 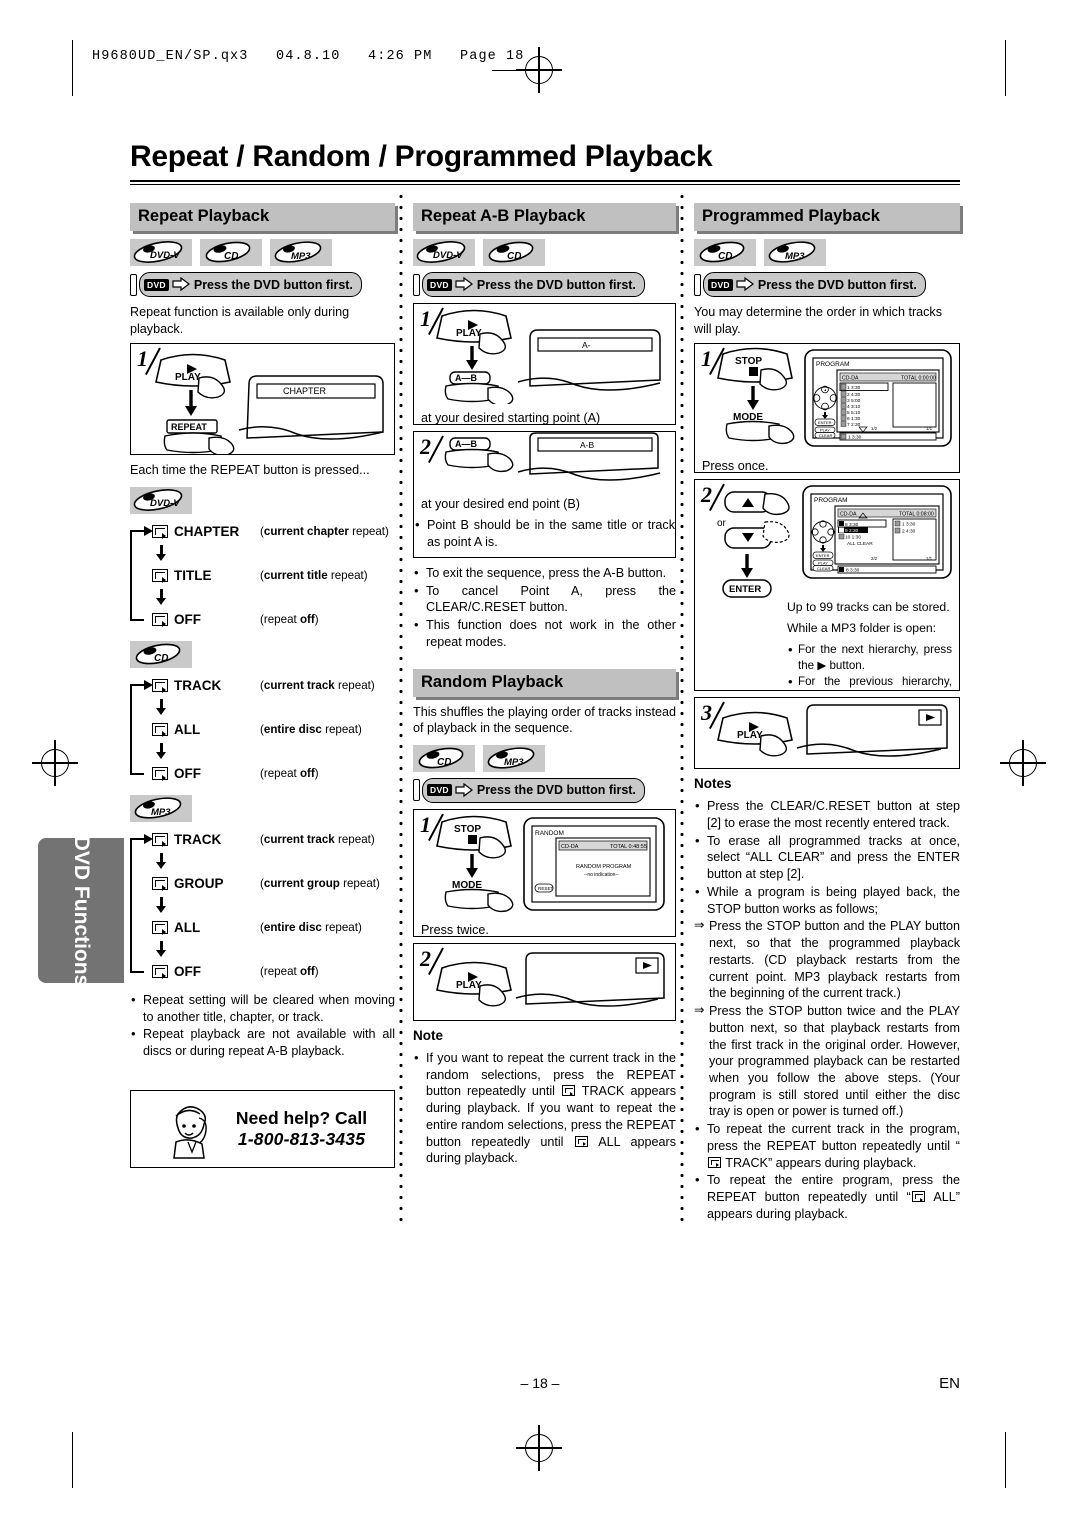 I want to click on side-tab-label: DVD Functions, so click(x=81, y=910).